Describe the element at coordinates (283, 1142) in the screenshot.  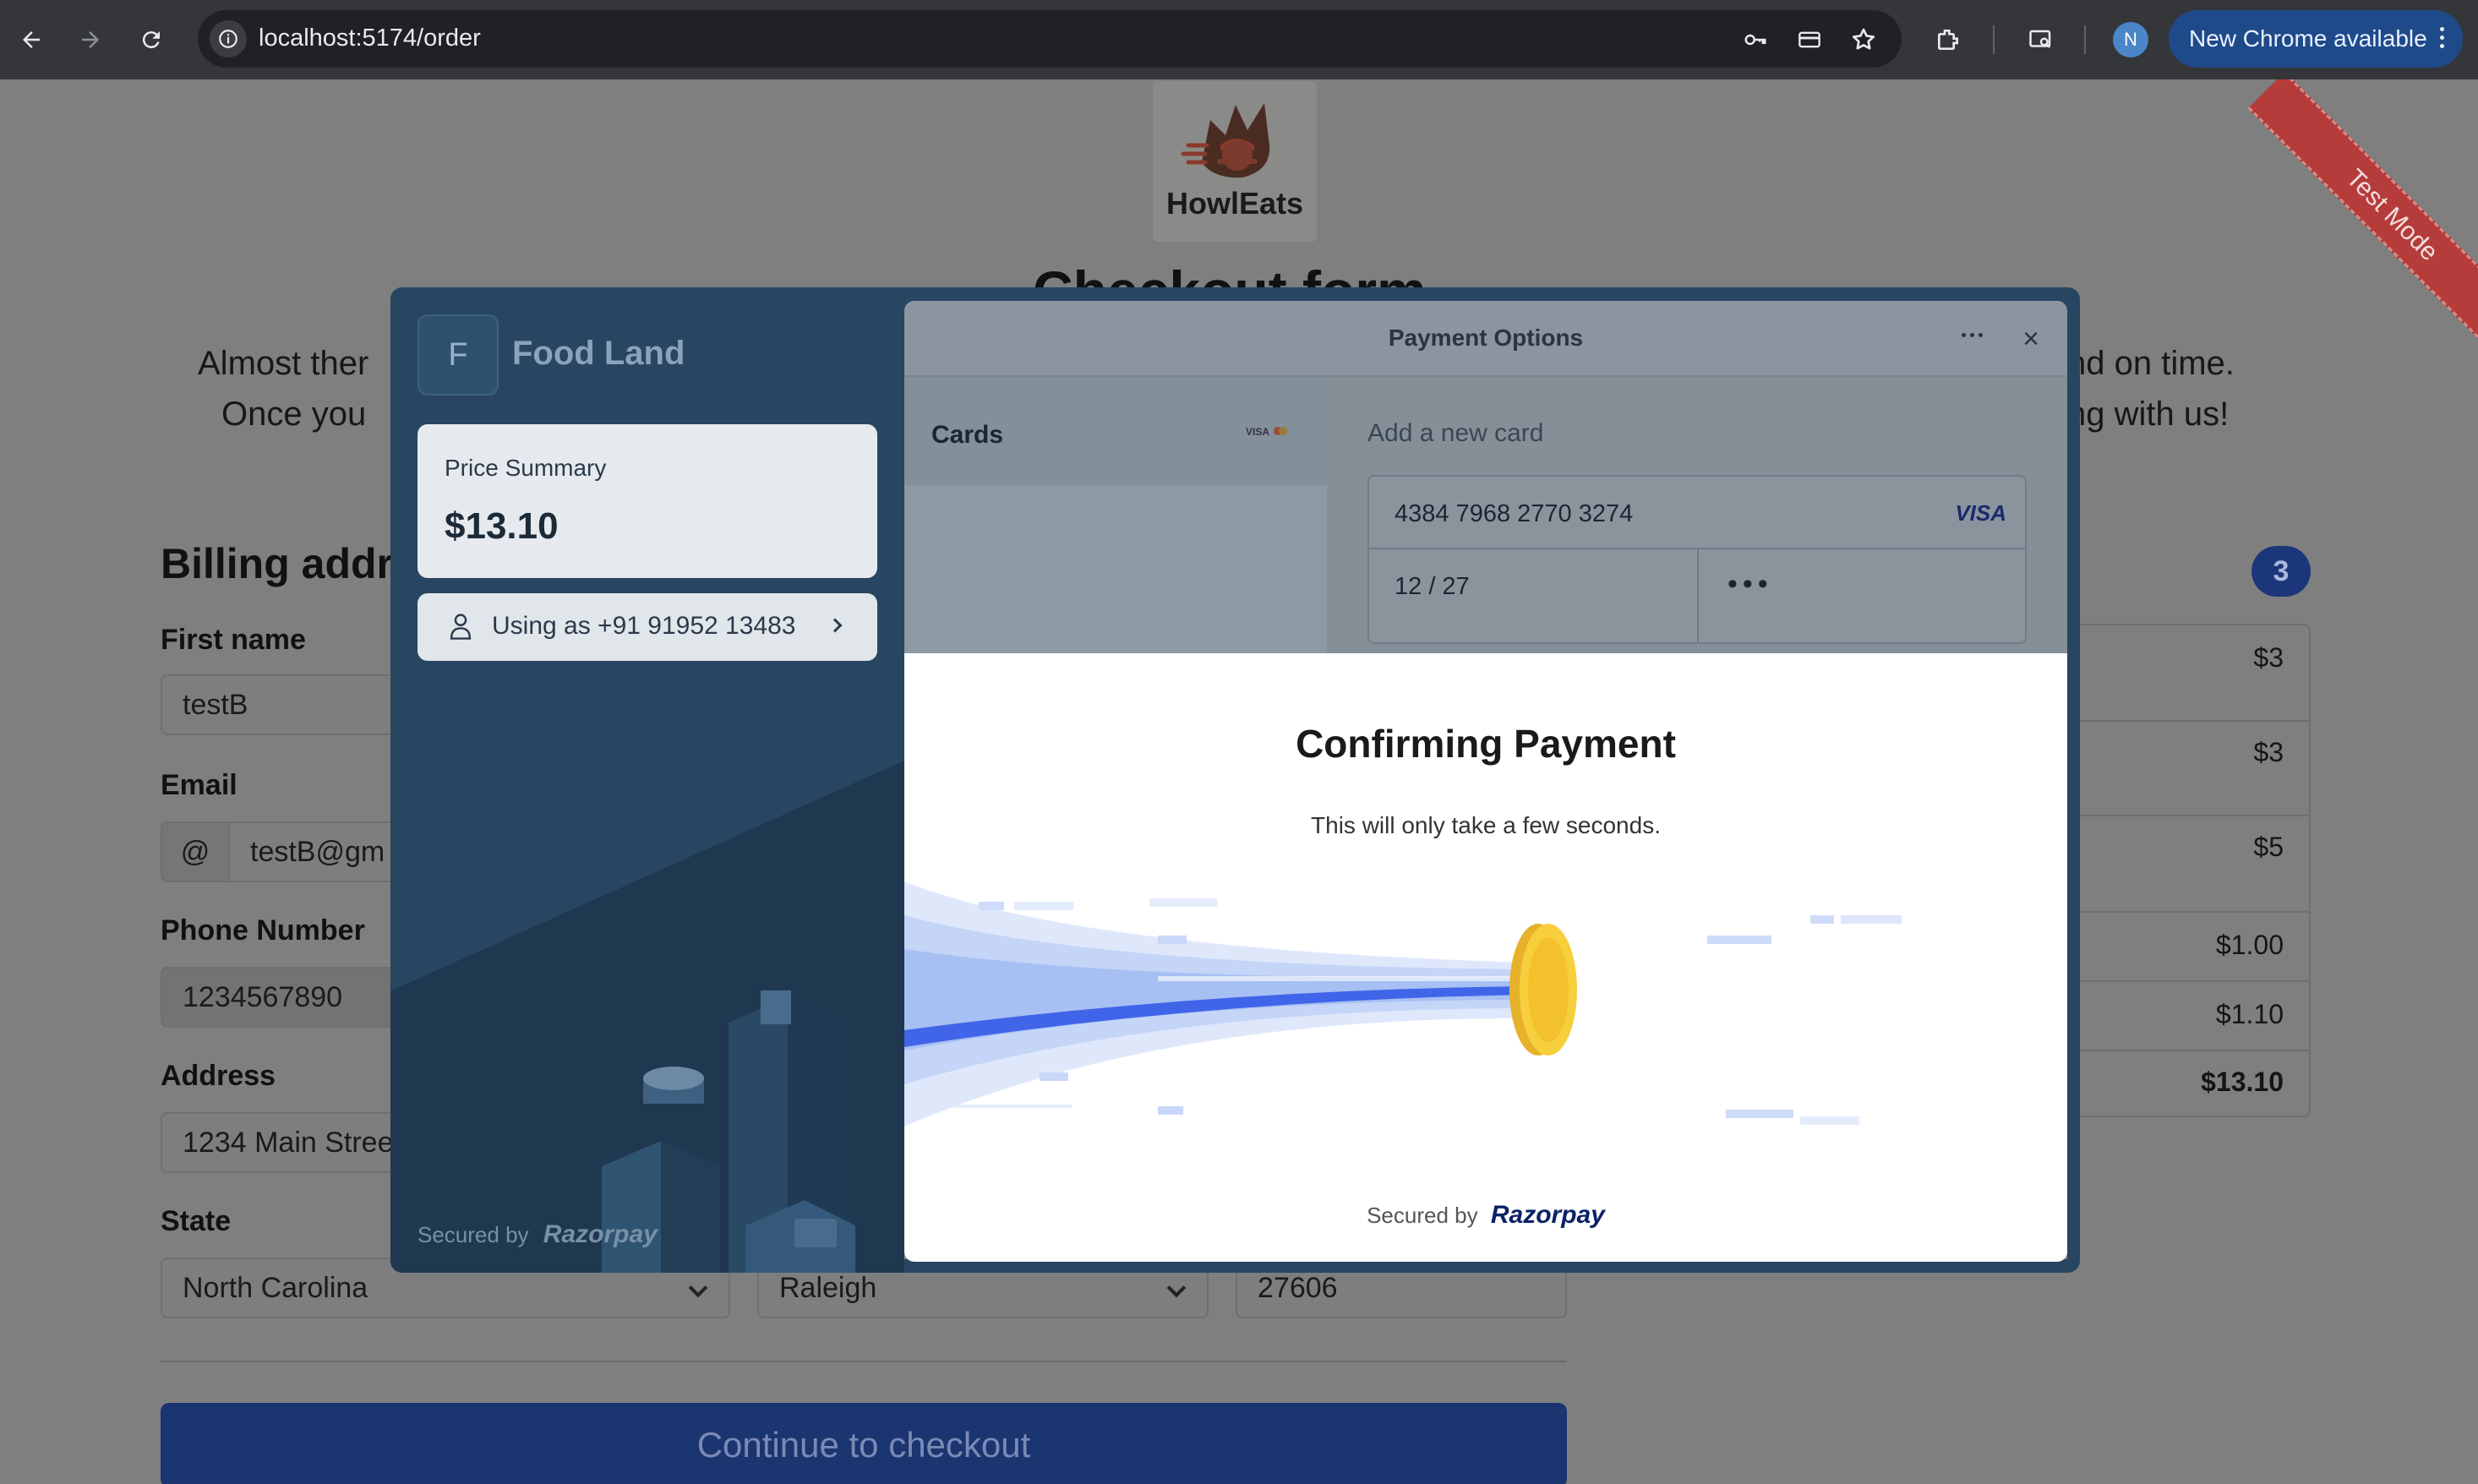
I see `address-field: 1234 Main Stree` at that location.